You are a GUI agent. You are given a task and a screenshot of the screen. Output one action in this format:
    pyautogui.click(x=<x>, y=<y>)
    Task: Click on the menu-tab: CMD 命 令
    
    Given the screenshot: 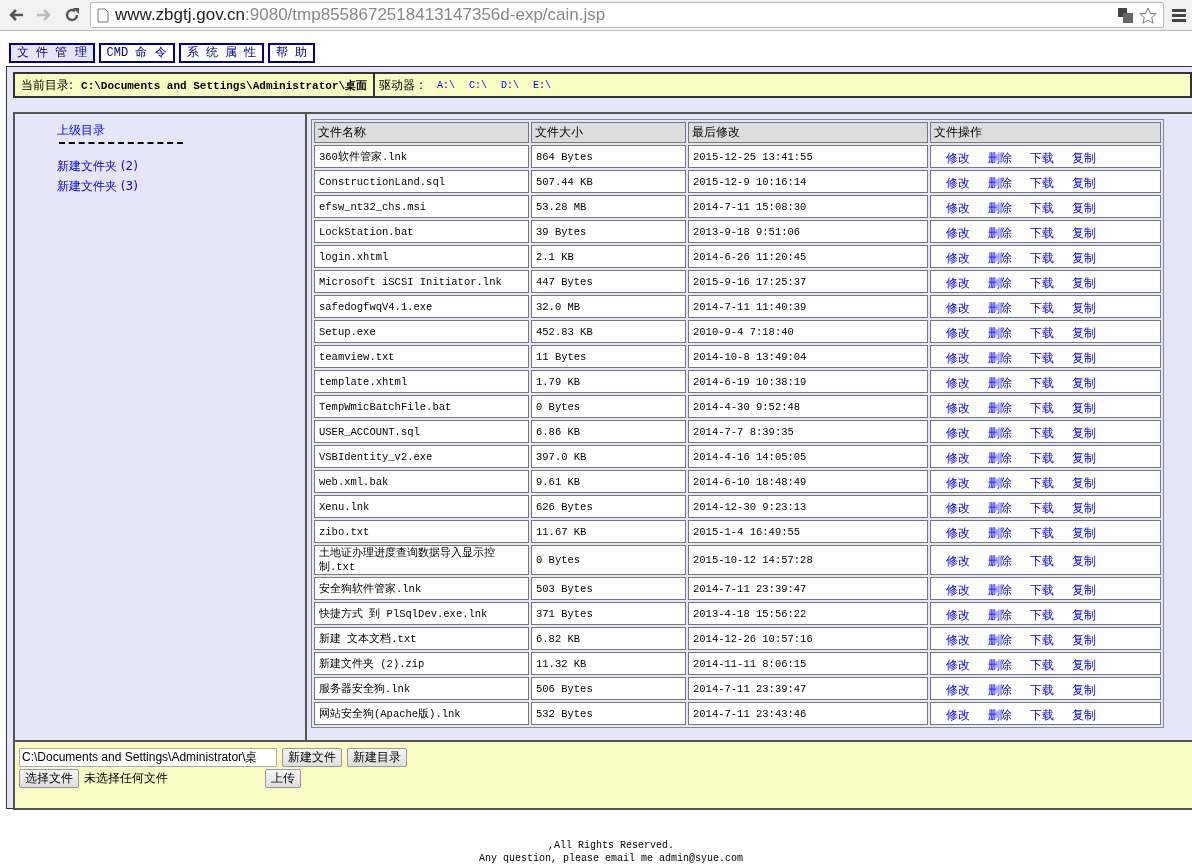 What is the action you would take?
    pyautogui.click(x=136, y=53)
    